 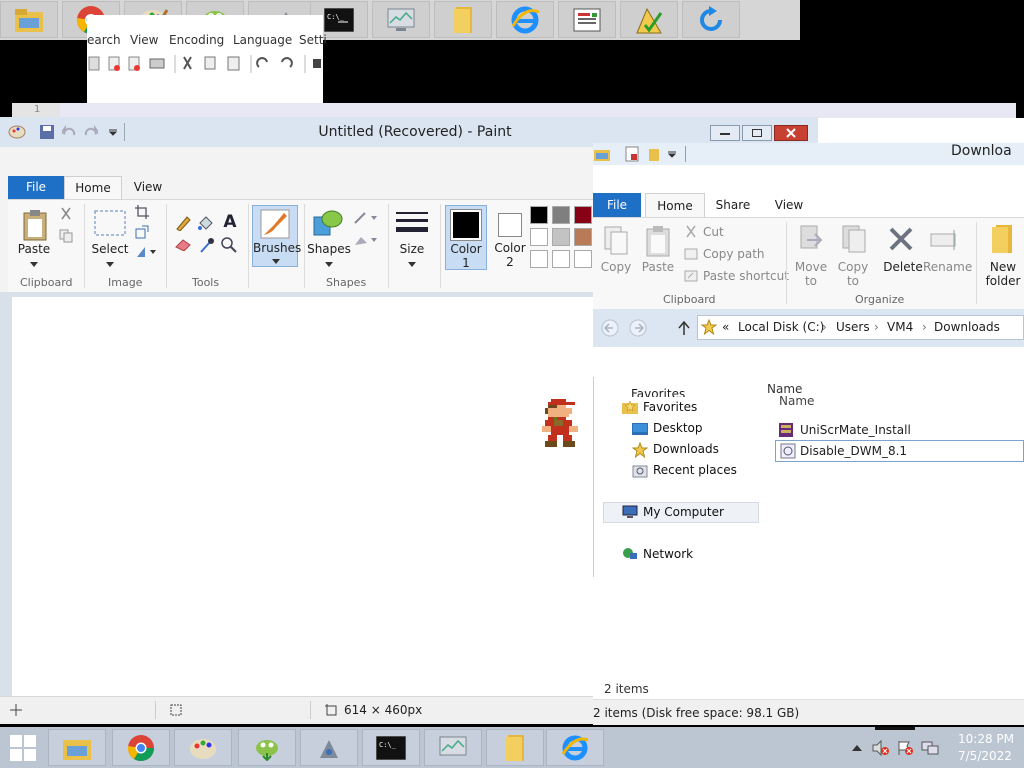 I want to click on shapes-dropdown-icon, so click(x=329, y=264).